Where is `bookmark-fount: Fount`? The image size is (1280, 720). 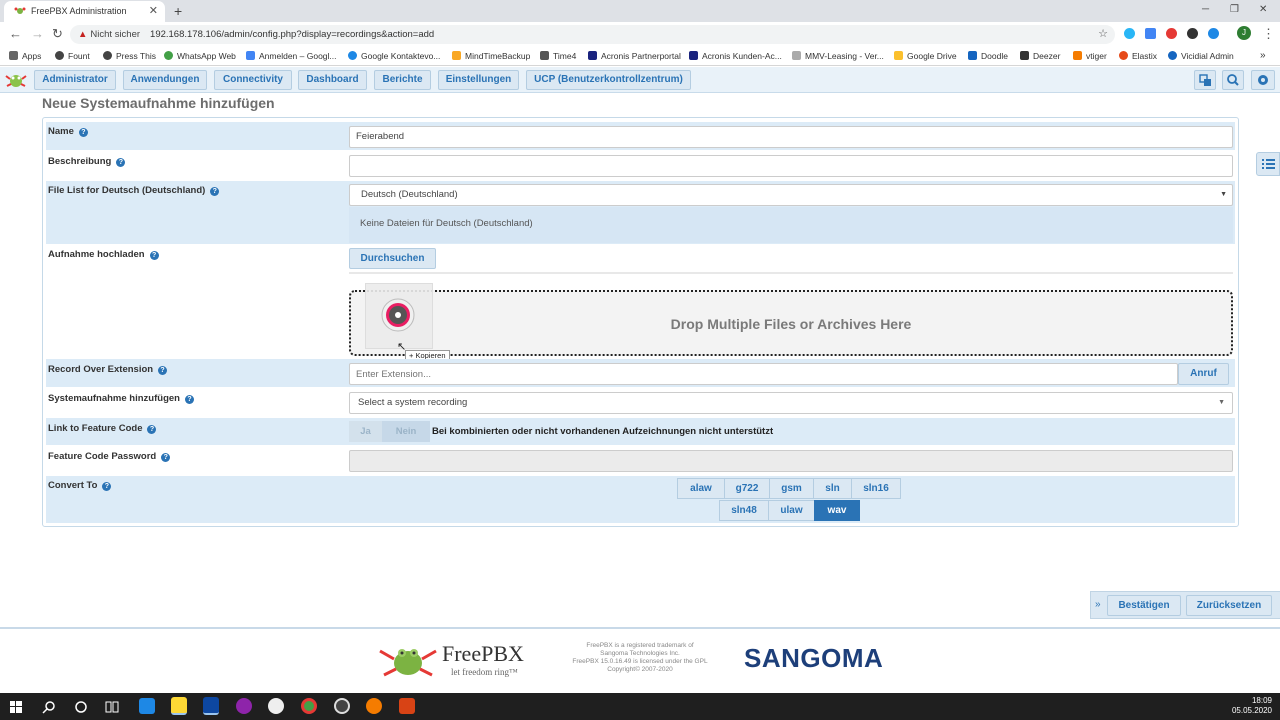 bookmark-fount: Fount is located at coordinates (72, 56).